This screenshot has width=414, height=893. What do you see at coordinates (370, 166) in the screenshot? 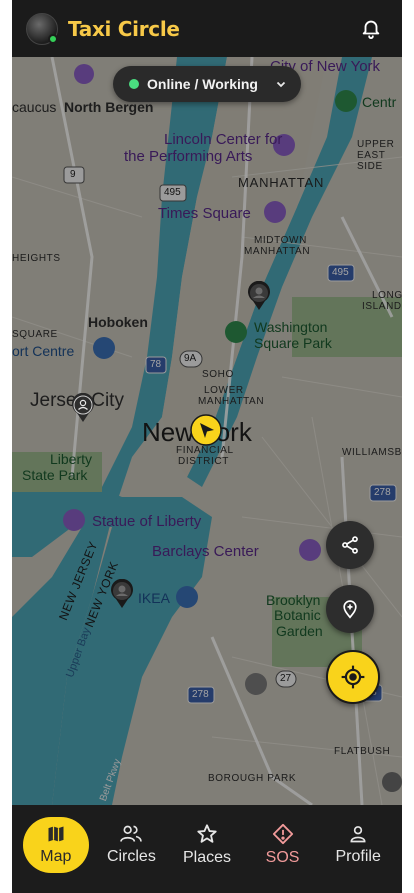
I see `map-label: SIDE` at bounding box center [370, 166].